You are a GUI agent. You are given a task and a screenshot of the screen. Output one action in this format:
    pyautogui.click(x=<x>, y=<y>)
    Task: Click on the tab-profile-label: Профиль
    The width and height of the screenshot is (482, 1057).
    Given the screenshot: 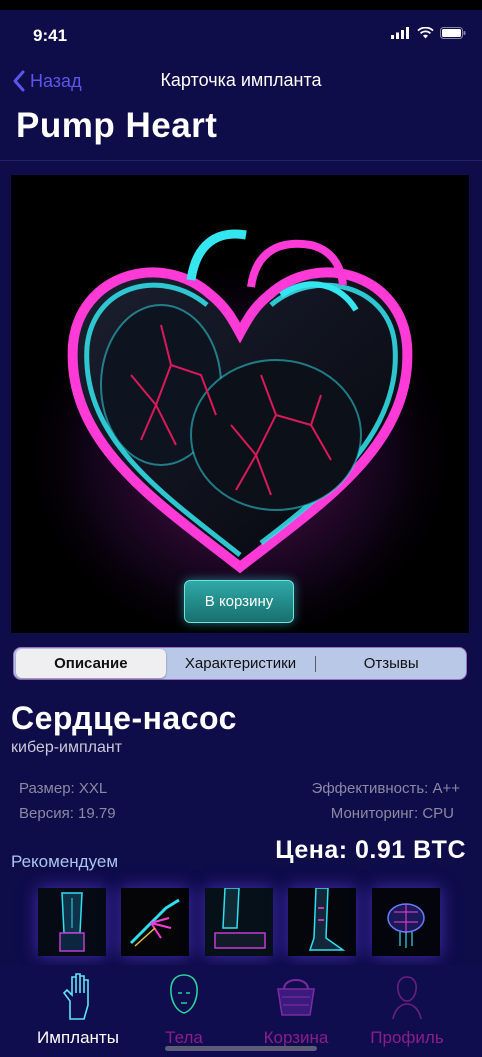 What is the action you would take?
    pyautogui.click(x=407, y=1037)
    